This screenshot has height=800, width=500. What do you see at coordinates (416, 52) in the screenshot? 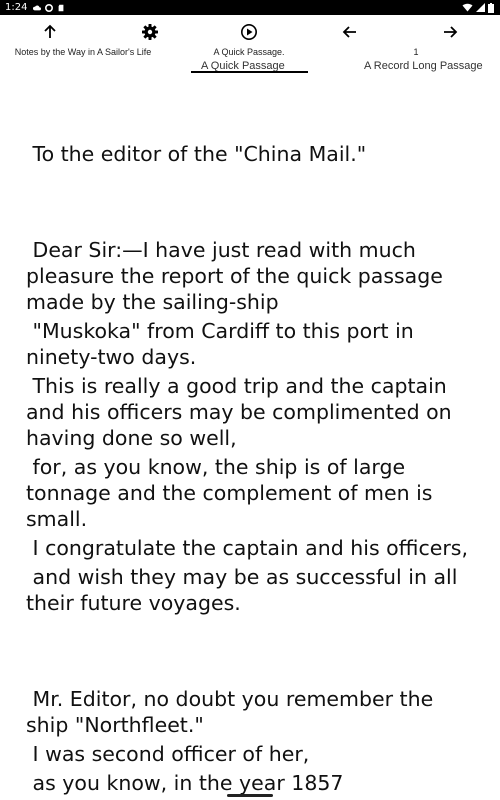
I see `page-number: 1` at bounding box center [416, 52].